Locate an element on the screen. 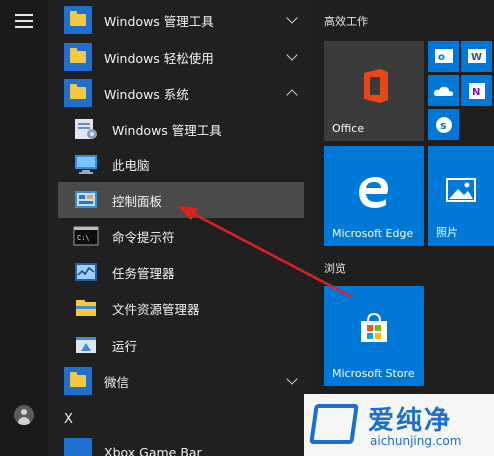 Image resolution: width=494 pixels, height=456 pixels. tile-label: Microsoft Edge is located at coordinates (373, 233).